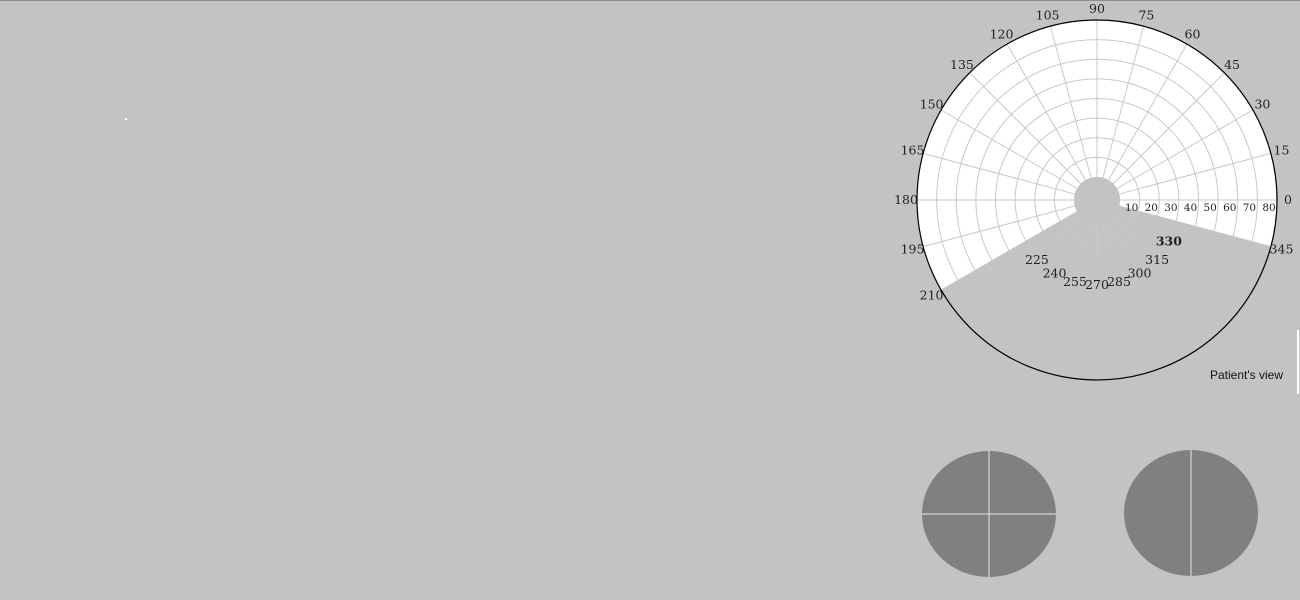 The width and height of the screenshot is (1300, 600). I want to click on angle-label-120: 120, so click(1002, 34).